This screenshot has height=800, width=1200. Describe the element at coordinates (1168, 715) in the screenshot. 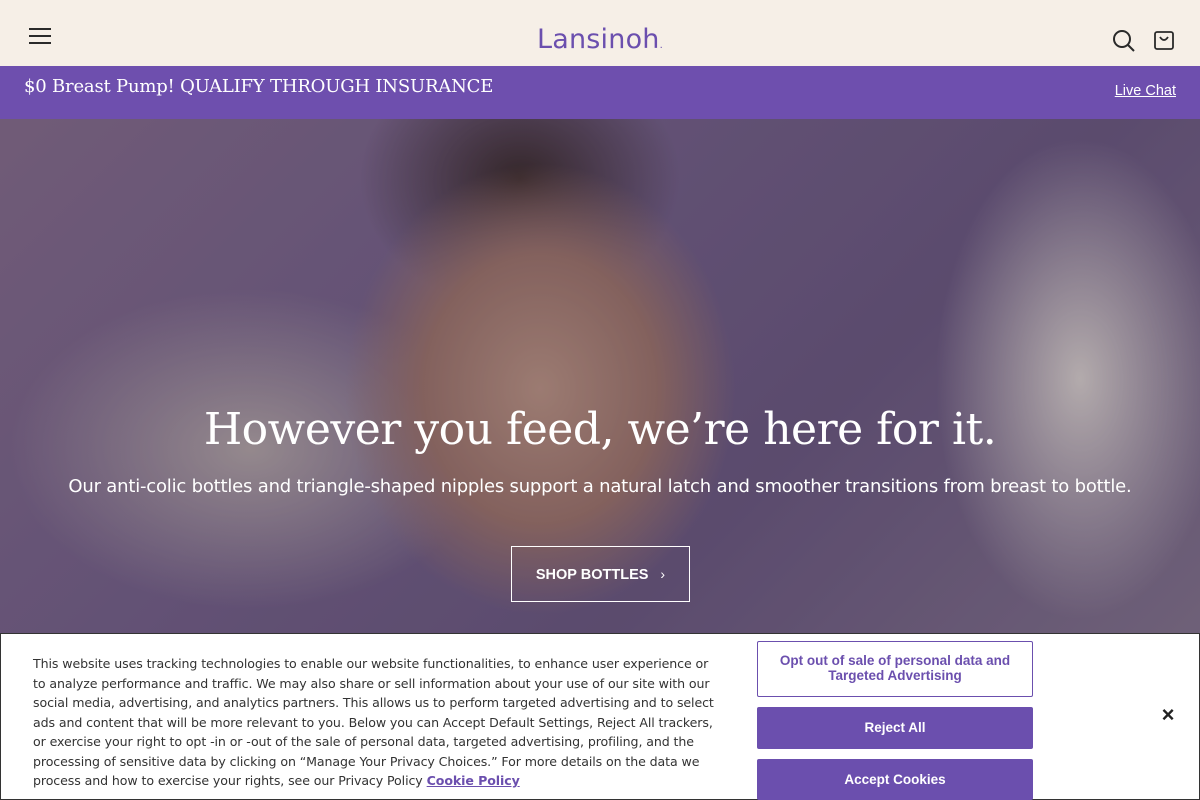

I see `close-icon: ×` at that location.